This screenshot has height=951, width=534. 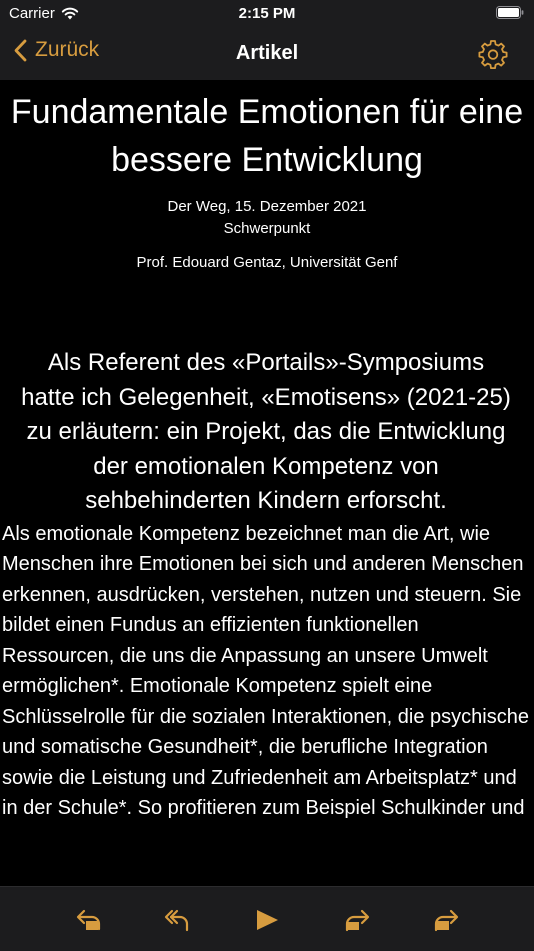 I want to click on rewind-paragraph-button, so click(x=90, y=920).